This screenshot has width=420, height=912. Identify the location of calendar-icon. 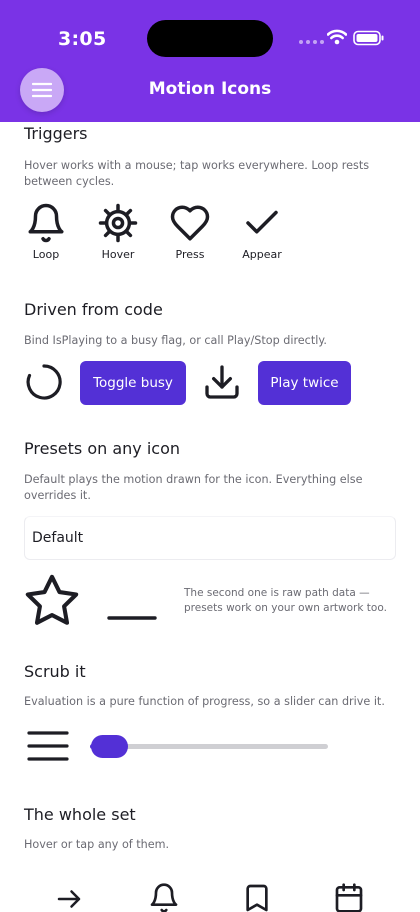
(349, 897).